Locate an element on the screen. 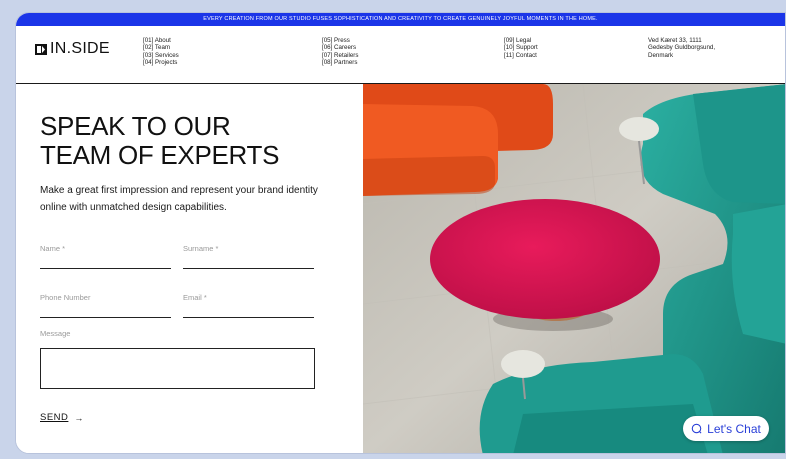  arrow-right-icon: → is located at coordinates (79, 417).